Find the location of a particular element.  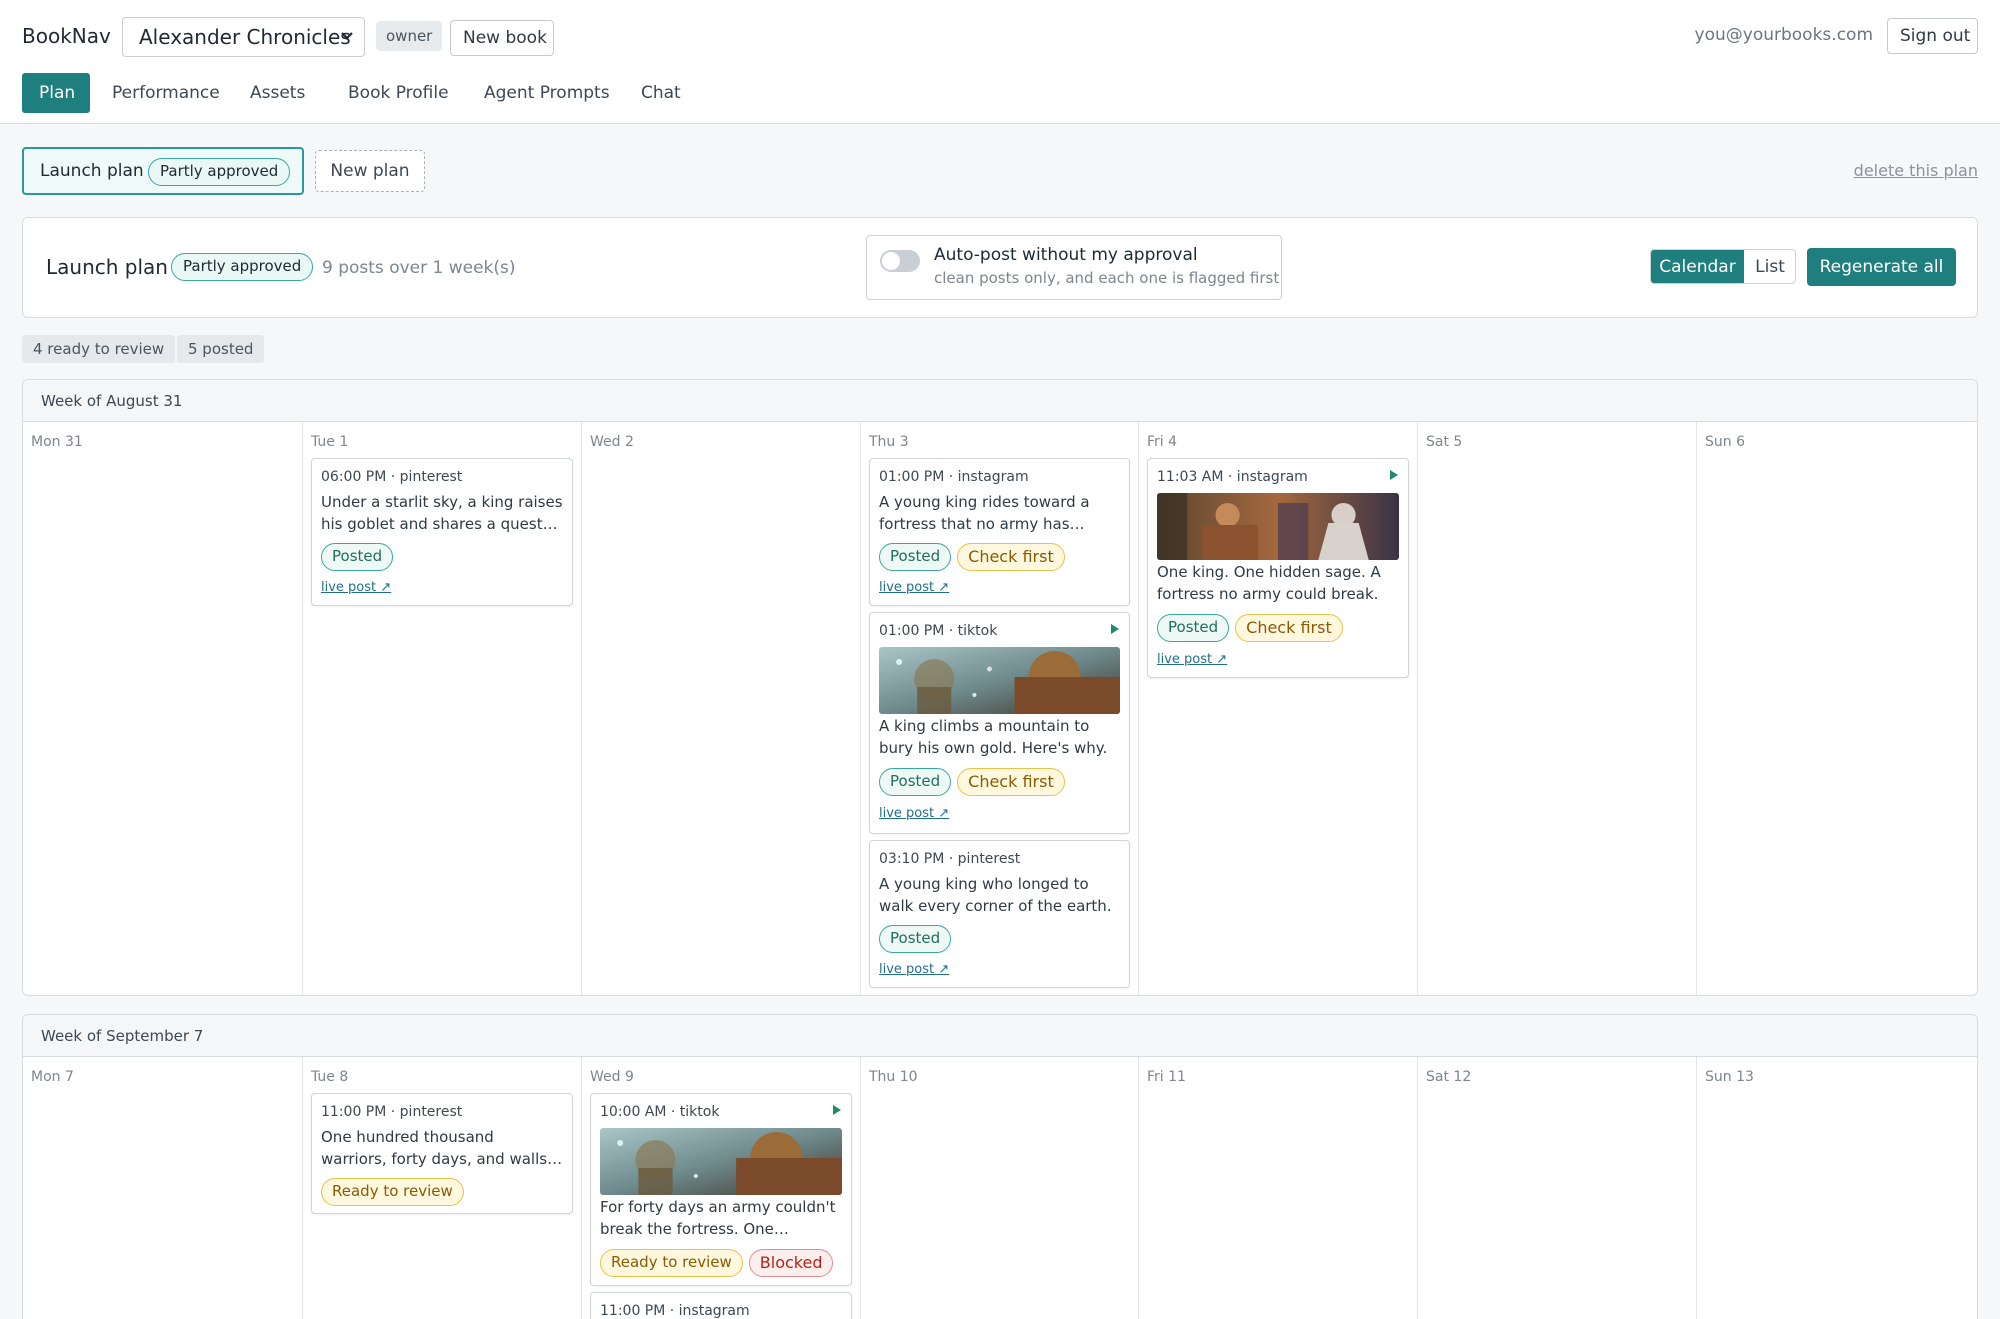

autopost-toggle is located at coordinates (900, 261).